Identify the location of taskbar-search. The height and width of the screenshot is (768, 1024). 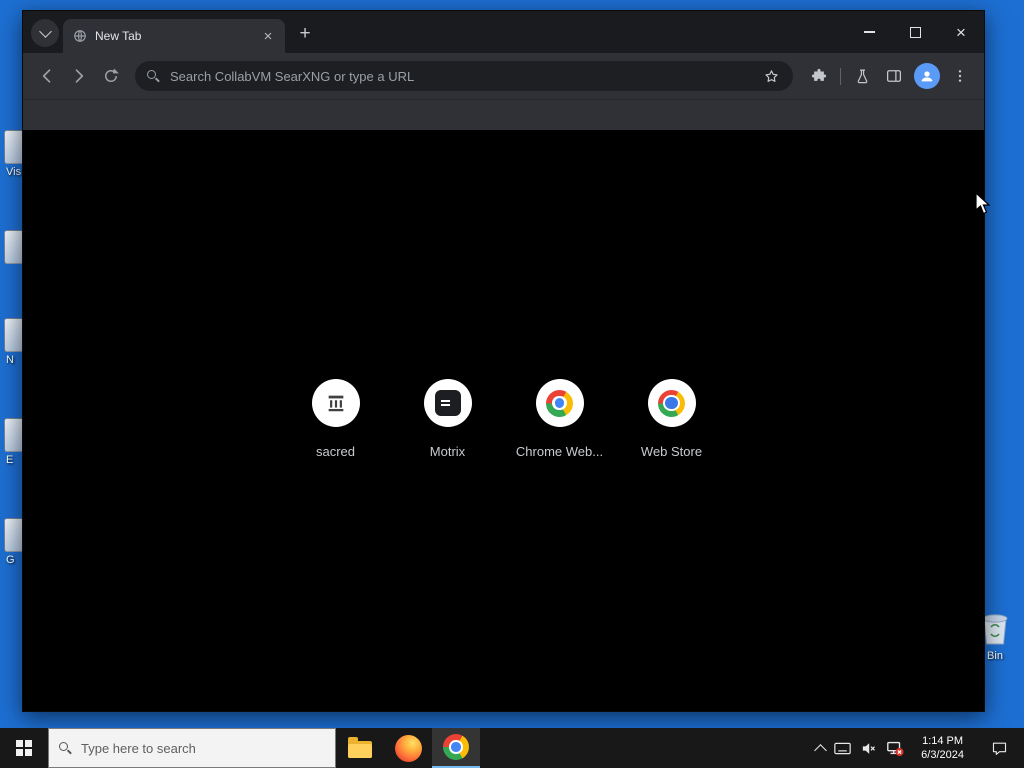
(192, 748).